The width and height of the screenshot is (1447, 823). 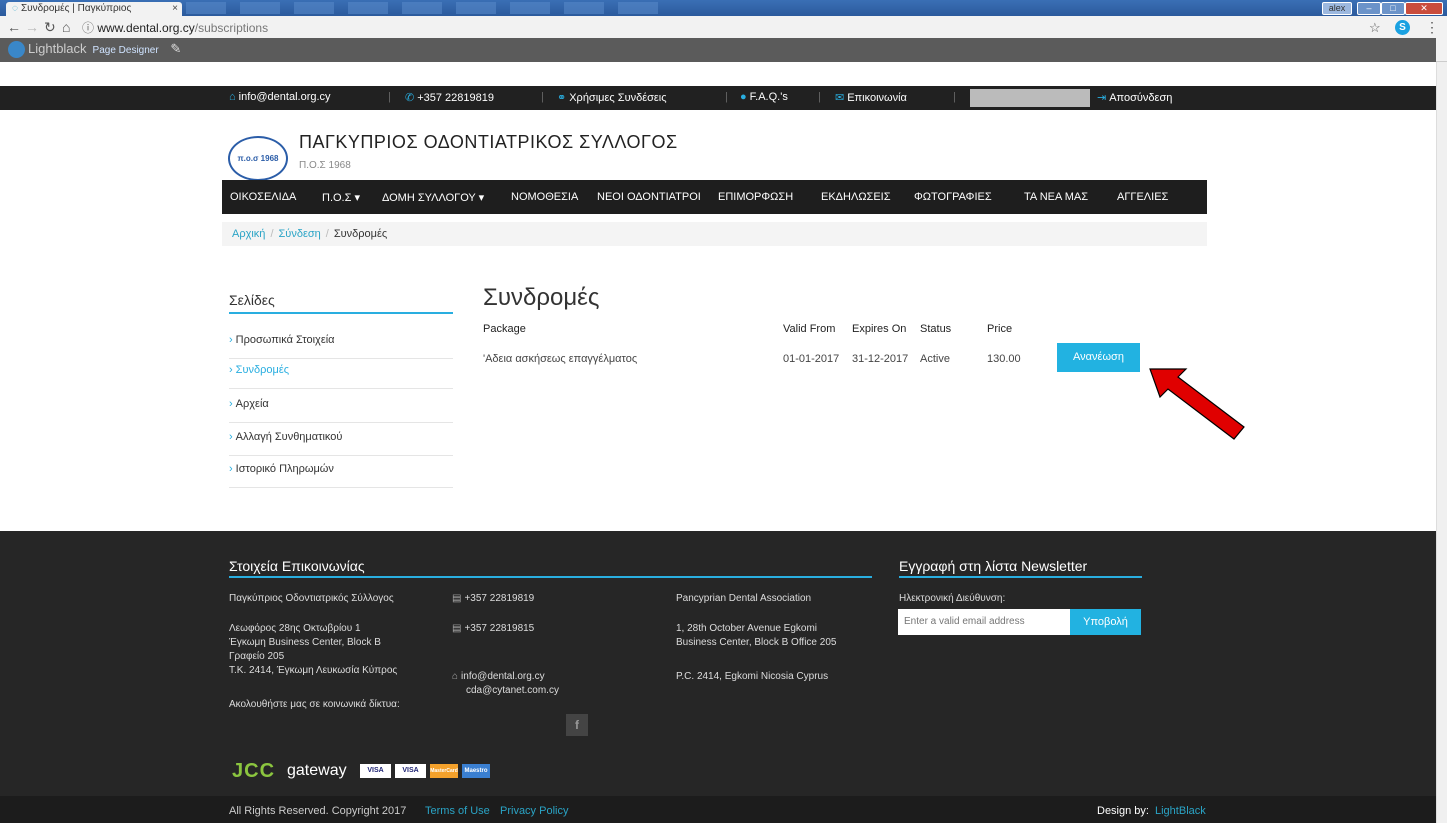 I want to click on url-path: /subscriptions, so click(x=231, y=28).